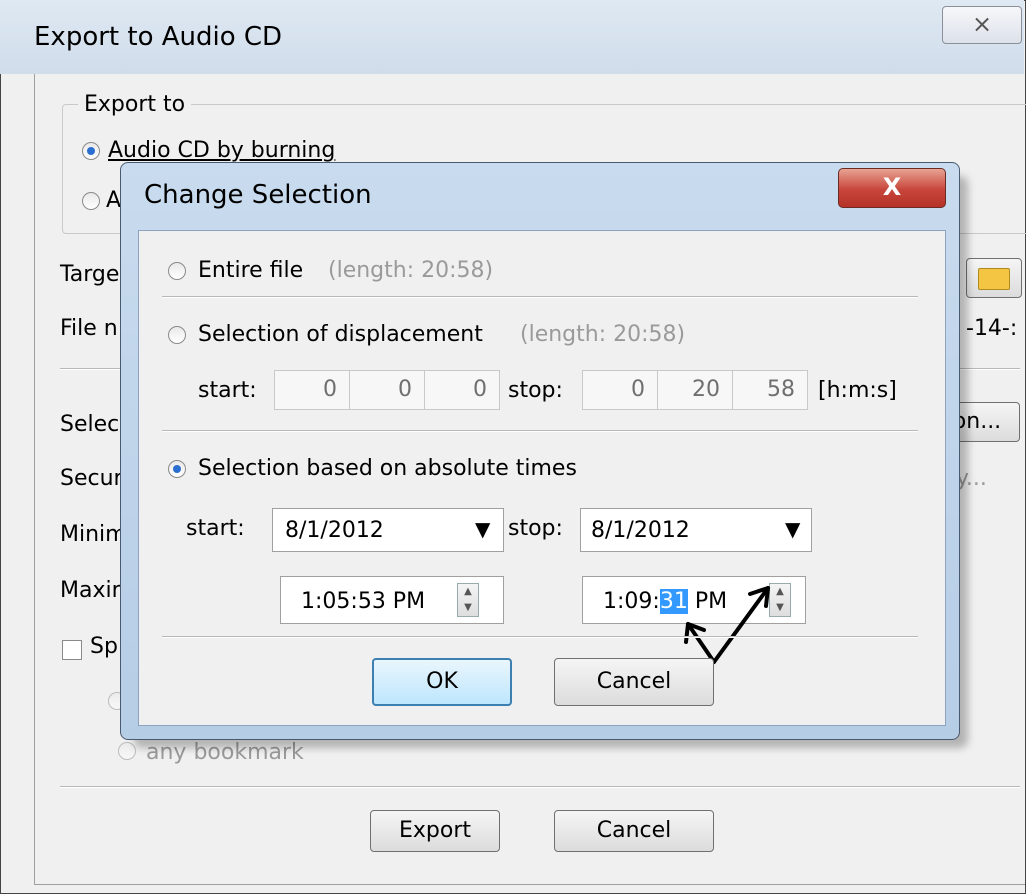 Image resolution: width=1026 pixels, height=894 pixels. What do you see at coordinates (982, 25) in the screenshot?
I see `outer-close-button: ⨯` at bounding box center [982, 25].